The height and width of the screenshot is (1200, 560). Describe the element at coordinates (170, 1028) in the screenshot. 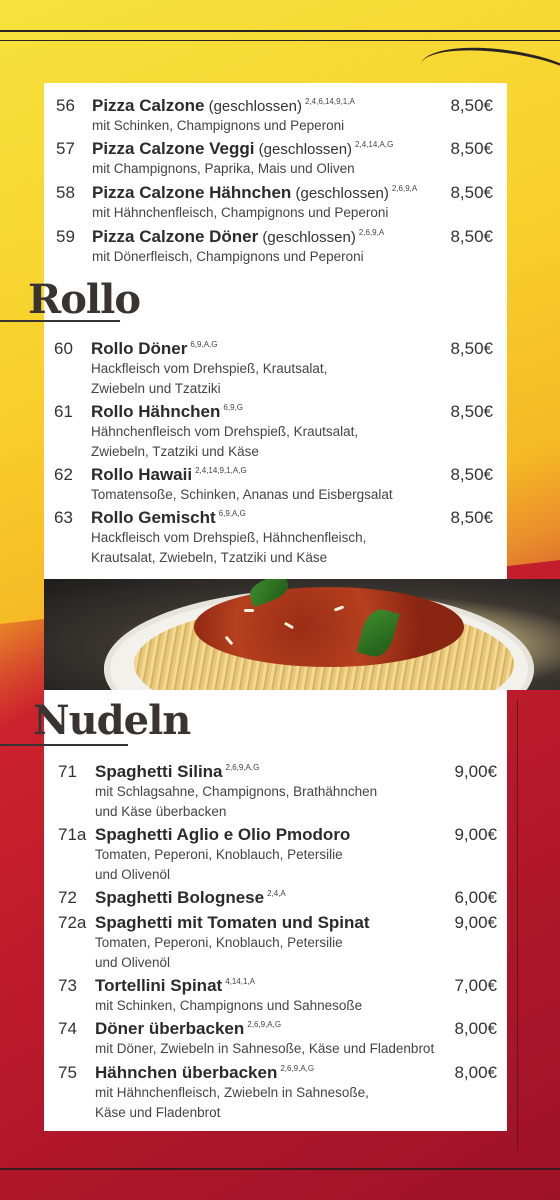

I see `item-title: Döner überbacken` at that location.